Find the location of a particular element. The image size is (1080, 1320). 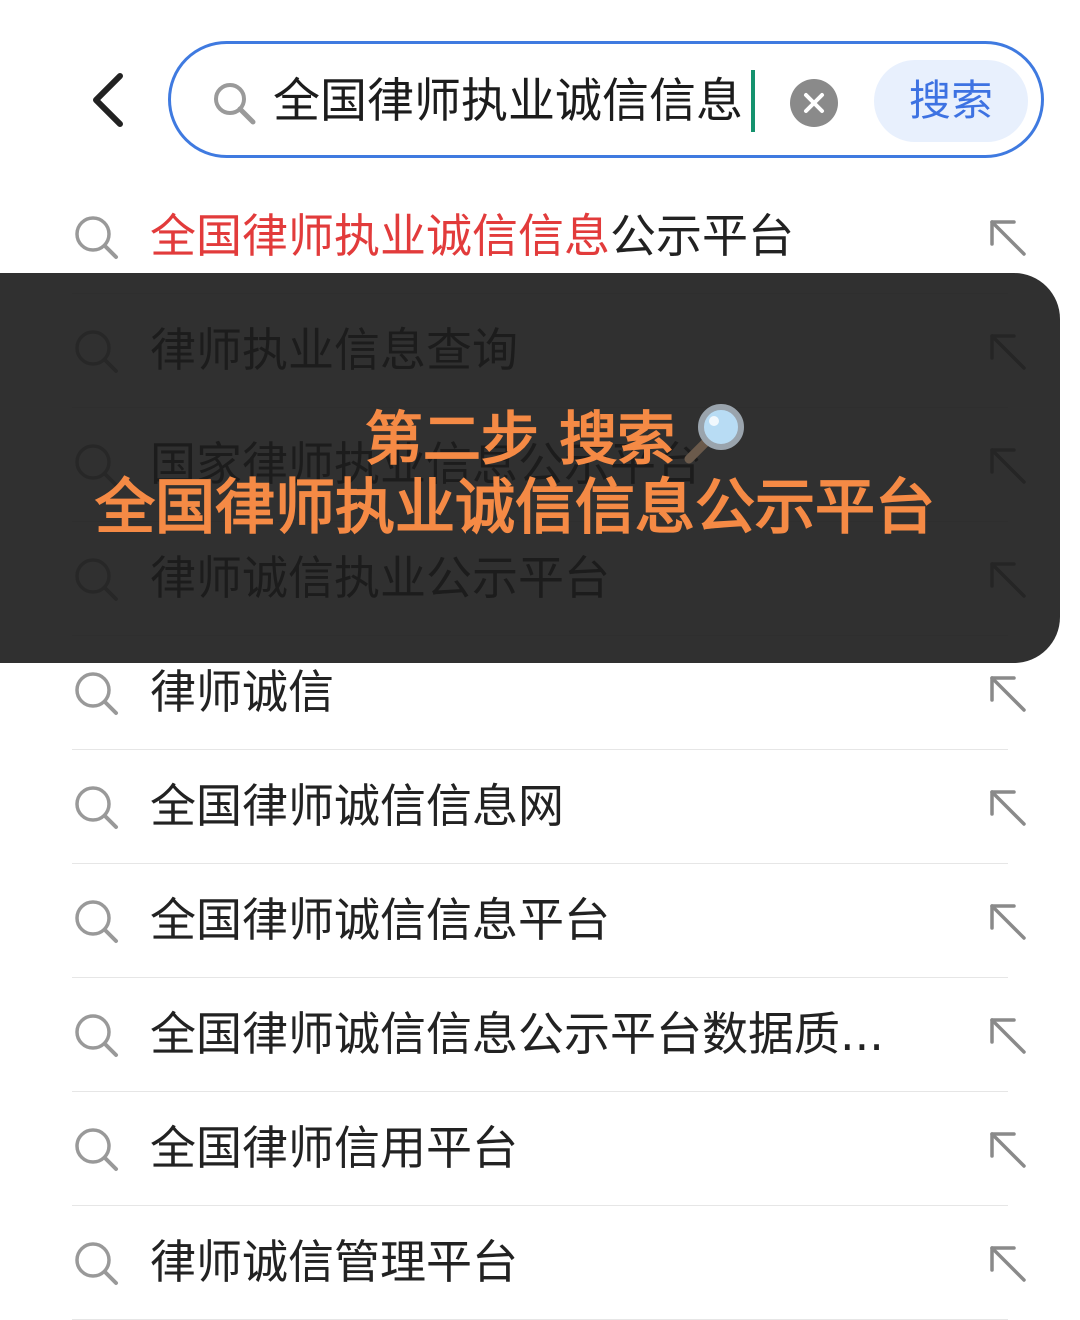

magnifier-emoji-icon is located at coordinates (714, 434).